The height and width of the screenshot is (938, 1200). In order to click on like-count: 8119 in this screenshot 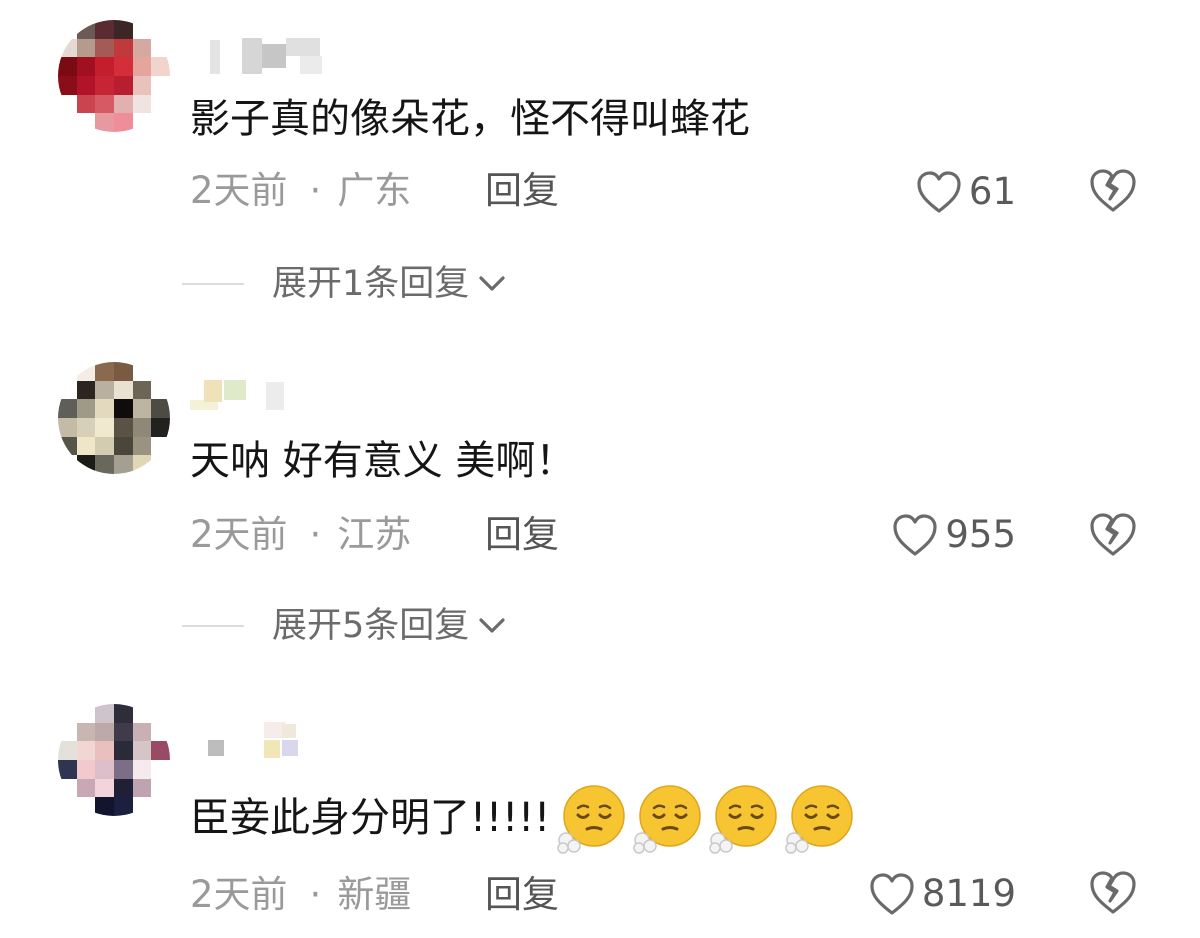, I will do `click(968, 893)`.